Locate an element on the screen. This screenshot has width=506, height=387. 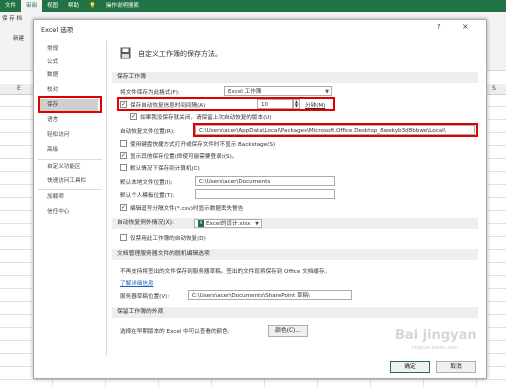
disable-autorecover-checkbox is located at coordinates (123, 237).